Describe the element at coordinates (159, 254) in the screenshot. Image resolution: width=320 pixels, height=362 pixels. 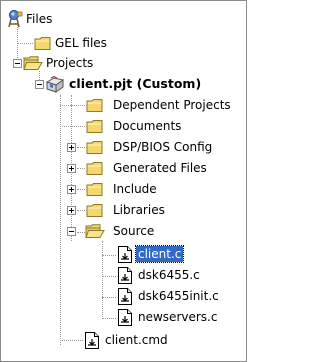
I see `tree-label-source-file: client.c` at that location.